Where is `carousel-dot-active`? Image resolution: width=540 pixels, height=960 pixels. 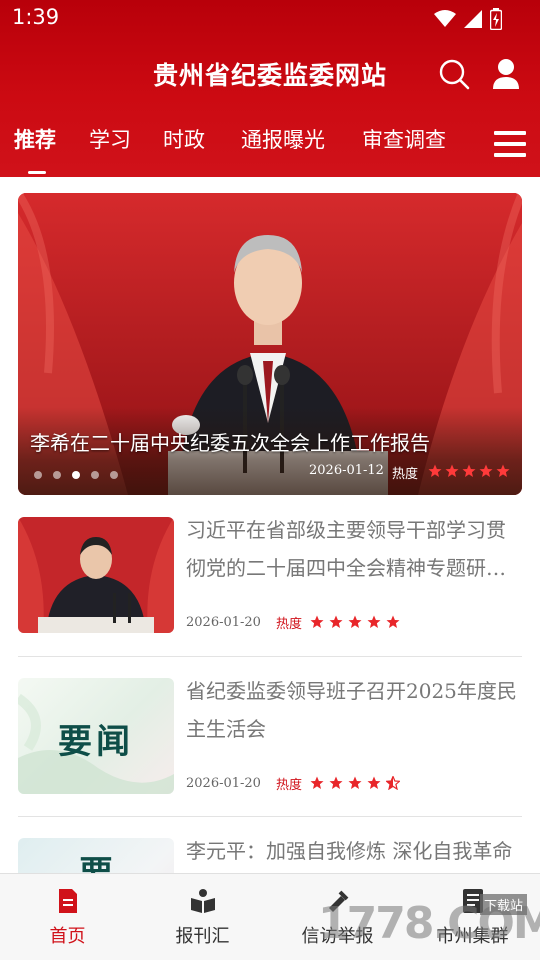
carousel-dot-active is located at coordinates (76, 475).